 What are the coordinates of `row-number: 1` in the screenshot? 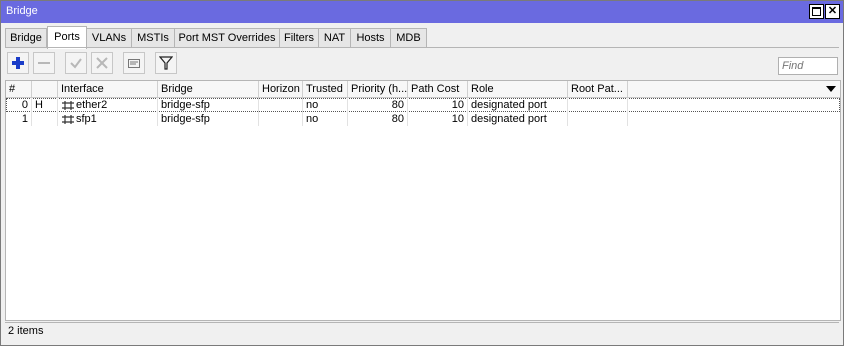 It's located at (19, 119).